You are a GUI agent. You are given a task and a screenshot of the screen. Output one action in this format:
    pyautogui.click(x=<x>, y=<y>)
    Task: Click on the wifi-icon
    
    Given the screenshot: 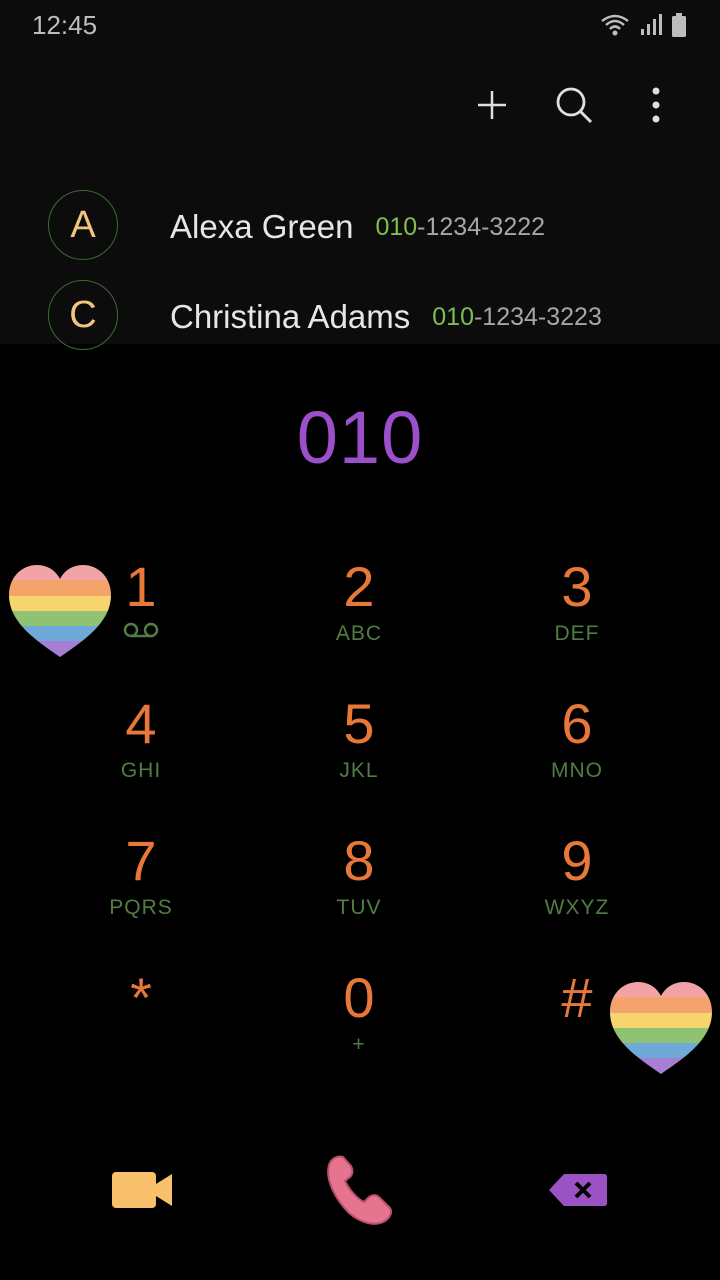 What is the action you would take?
    pyautogui.click(x=615, y=25)
    